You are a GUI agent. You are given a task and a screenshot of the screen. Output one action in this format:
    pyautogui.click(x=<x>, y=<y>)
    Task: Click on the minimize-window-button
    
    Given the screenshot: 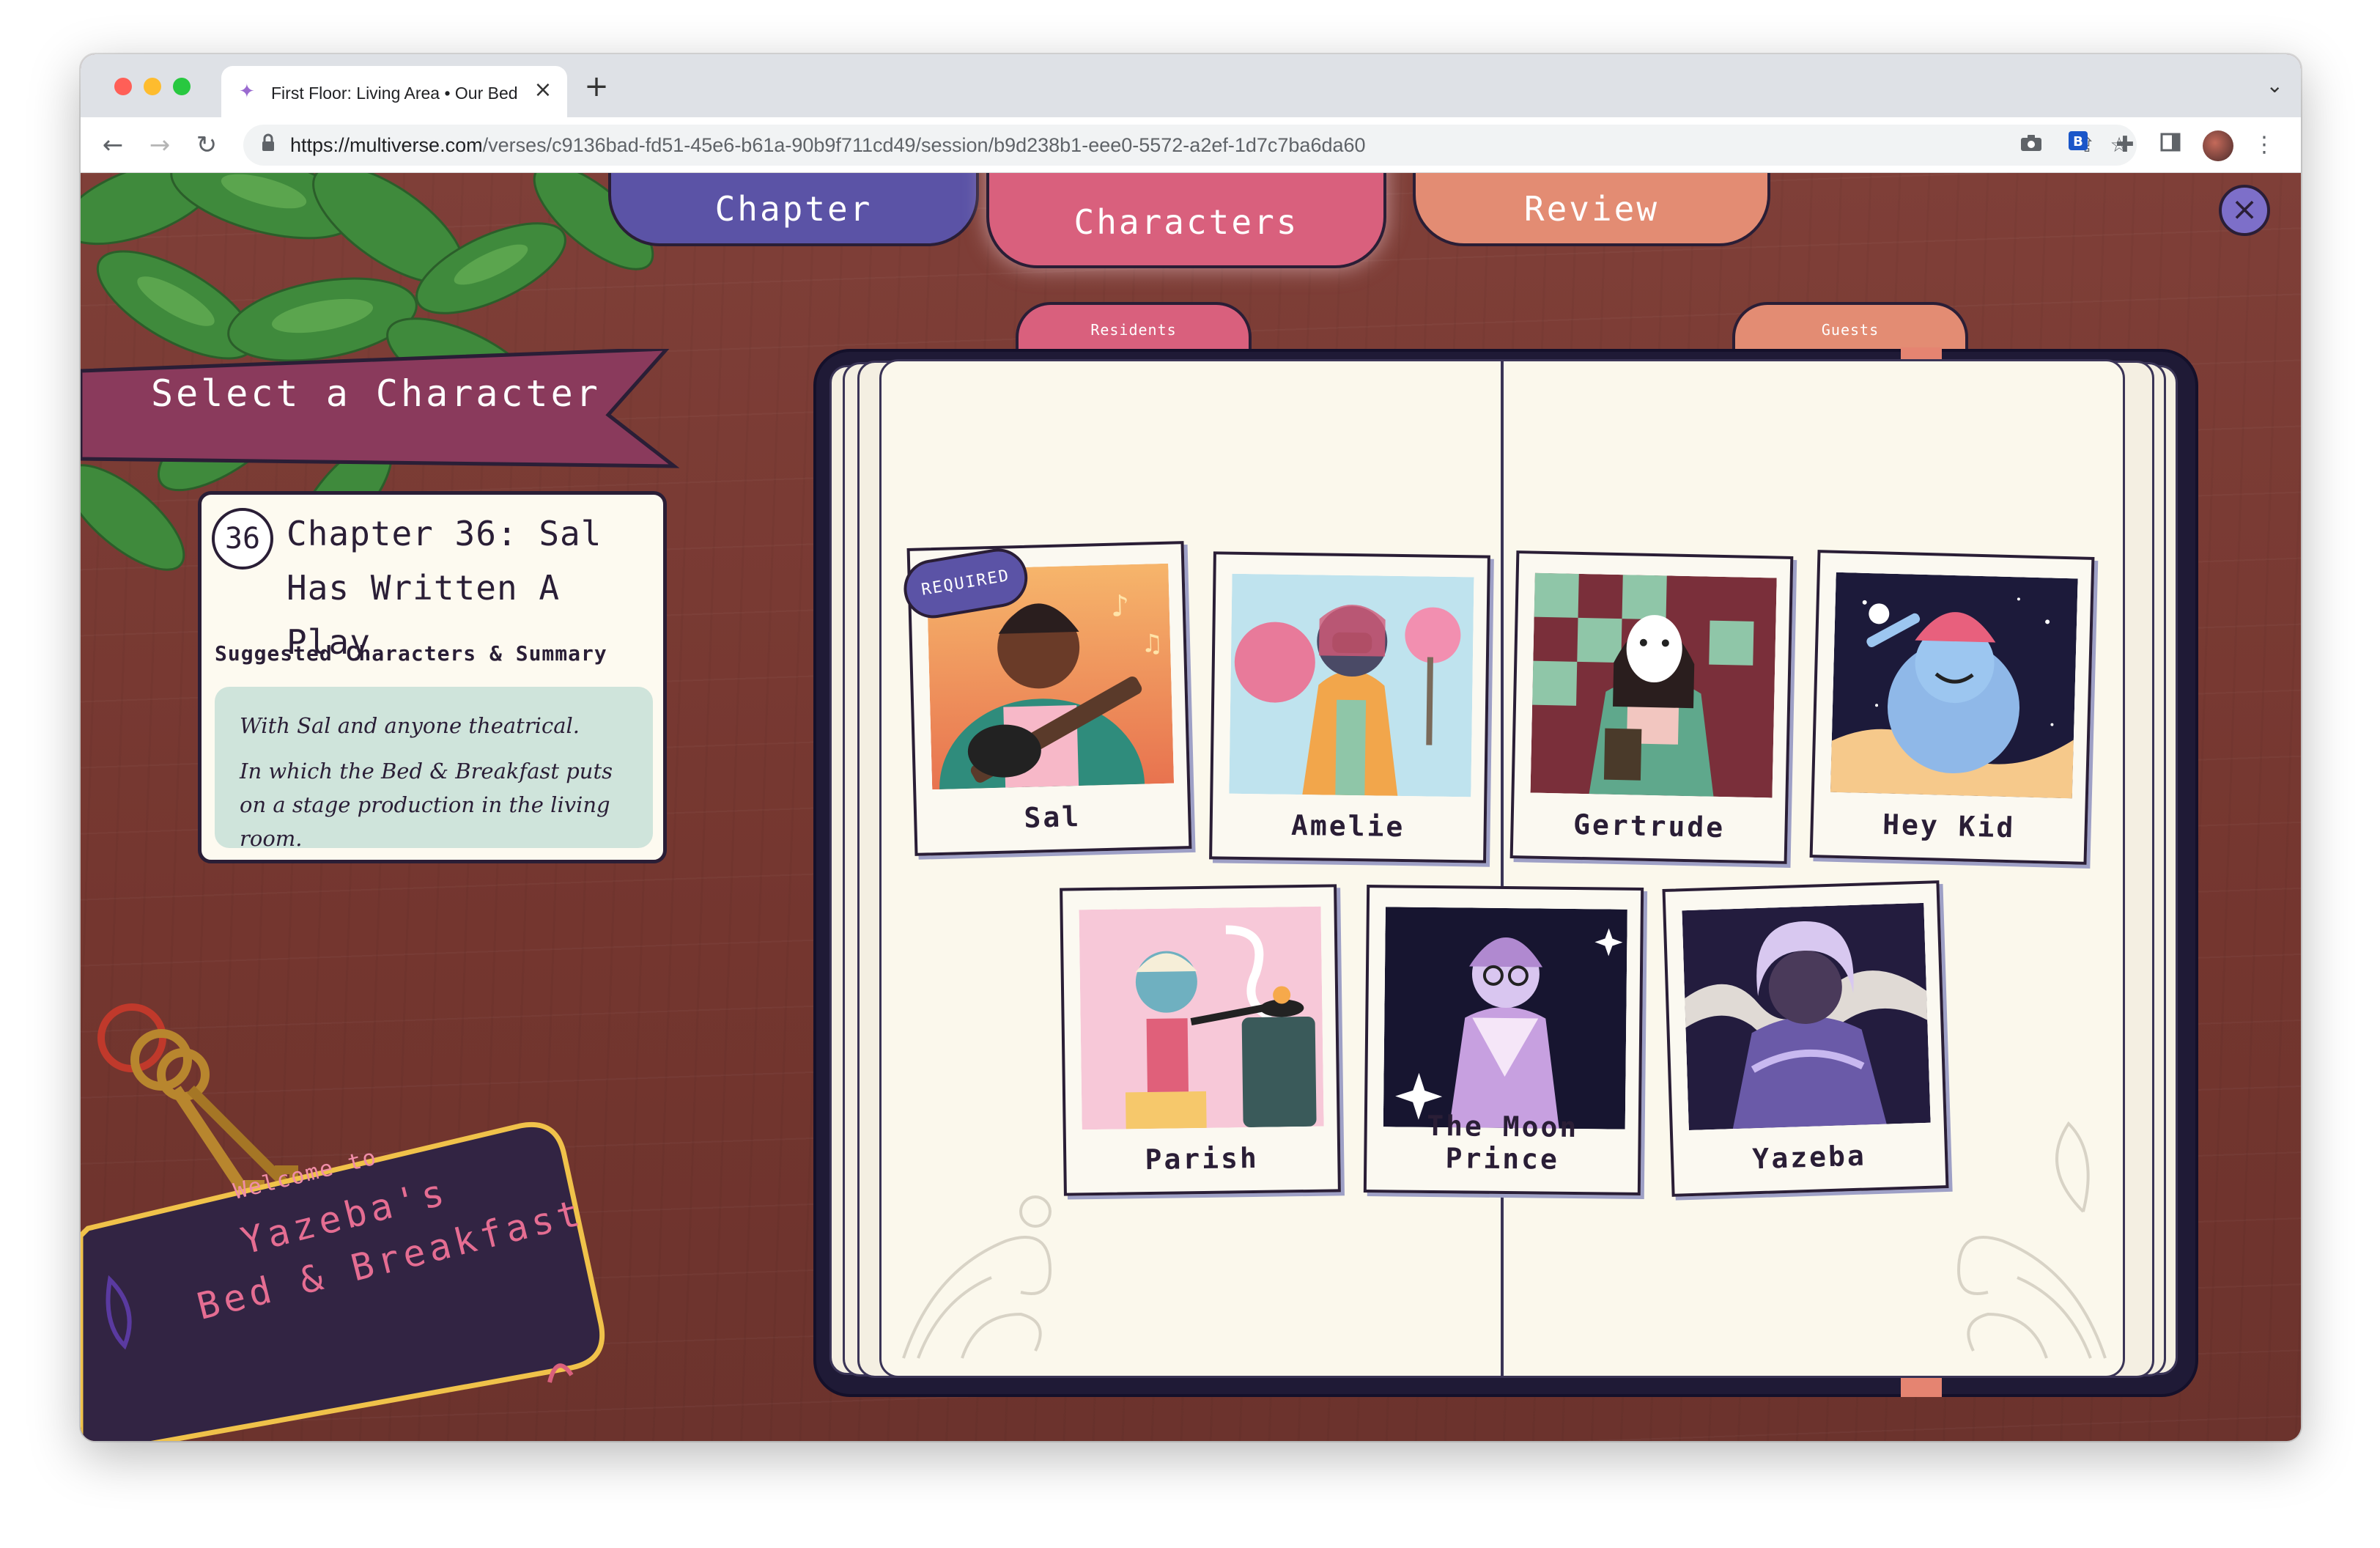 What is the action you would take?
    pyautogui.click(x=152, y=86)
    